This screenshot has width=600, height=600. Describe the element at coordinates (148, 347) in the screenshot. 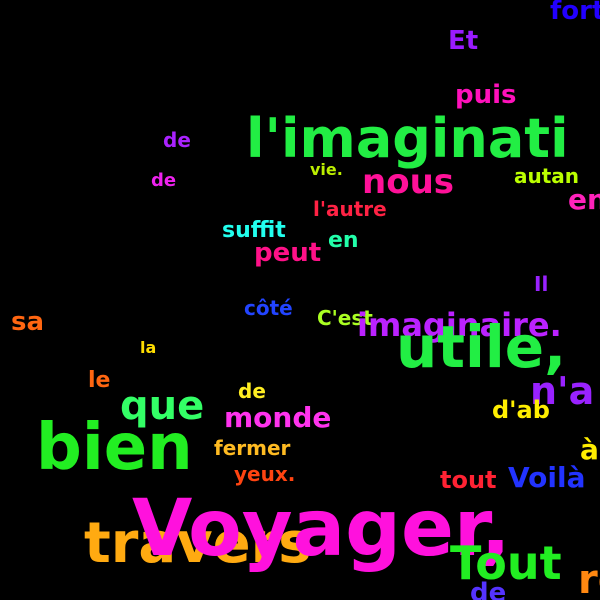

I see `word-la: la` at that location.